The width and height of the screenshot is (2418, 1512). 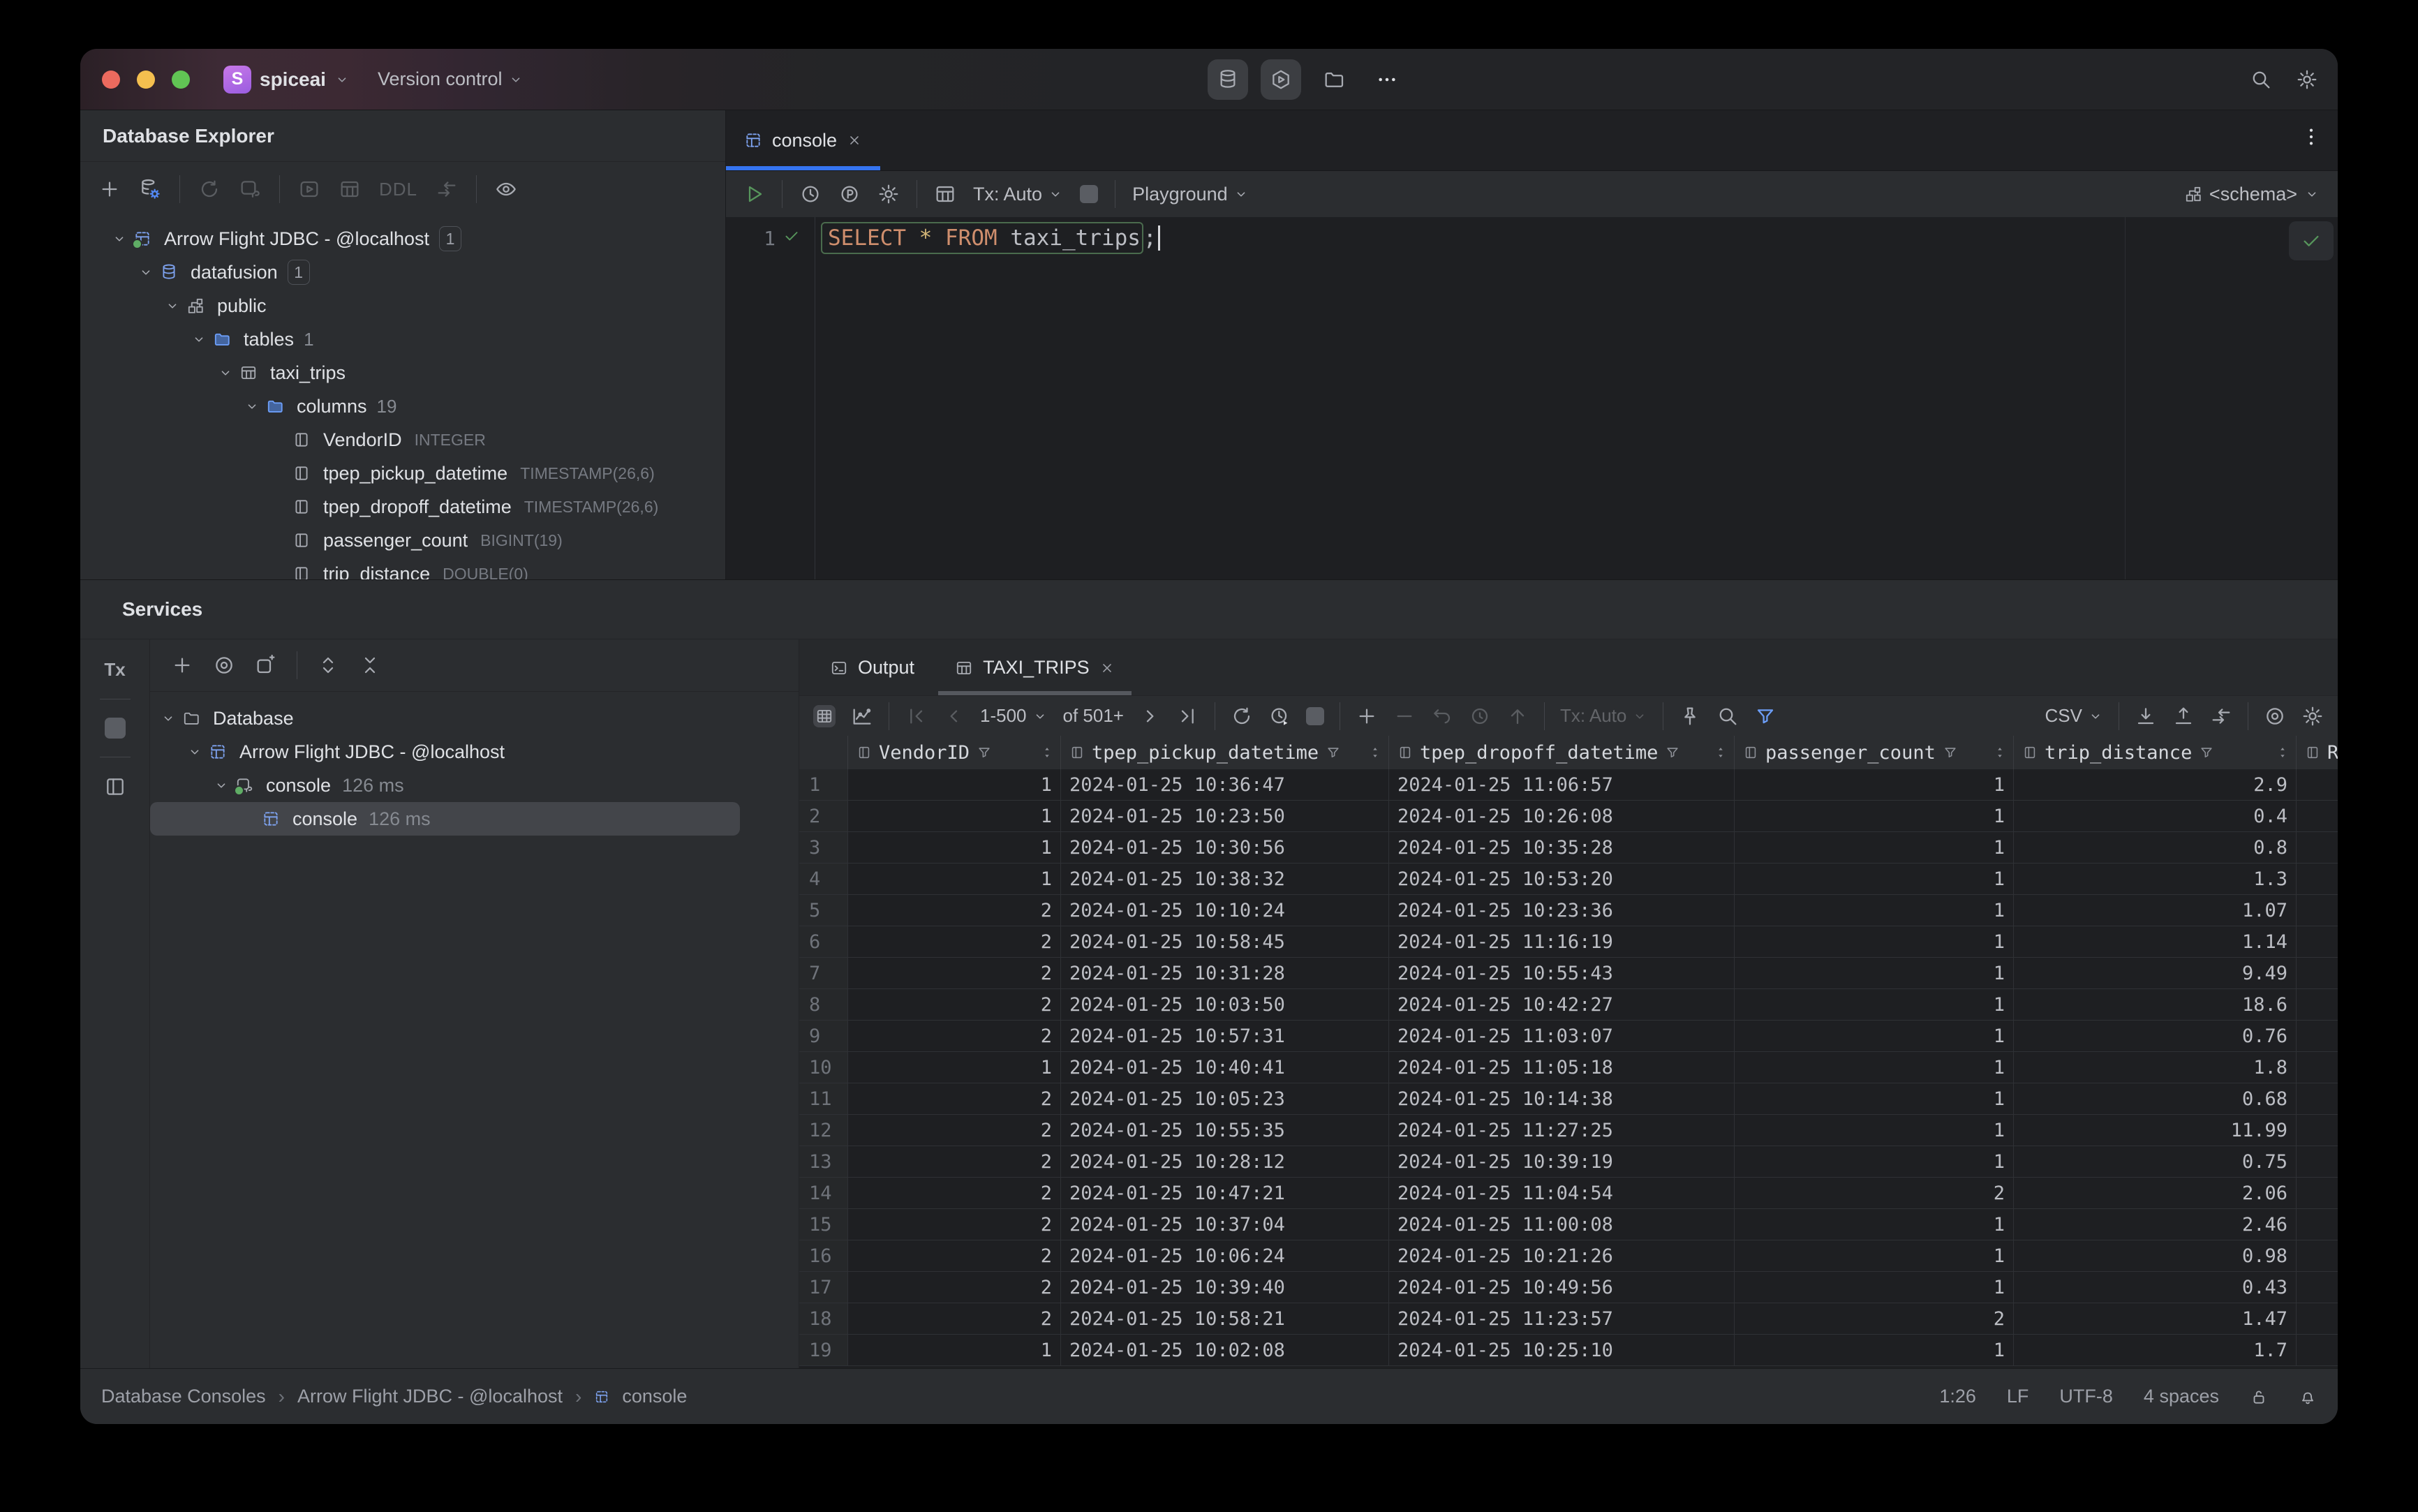 I want to click on undo-icon, so click(x=1442, y=716).